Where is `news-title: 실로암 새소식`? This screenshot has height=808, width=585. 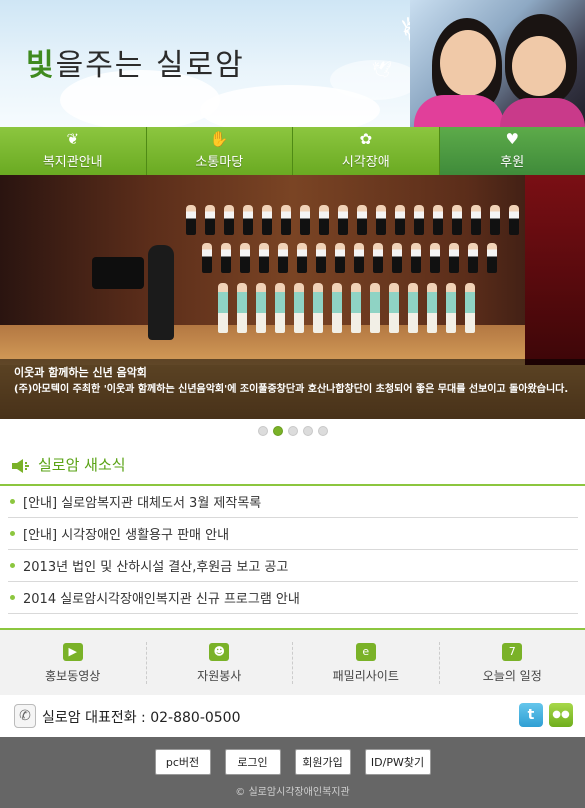 news-title: 실로암 새소식 is located at coordinates (82, 465).